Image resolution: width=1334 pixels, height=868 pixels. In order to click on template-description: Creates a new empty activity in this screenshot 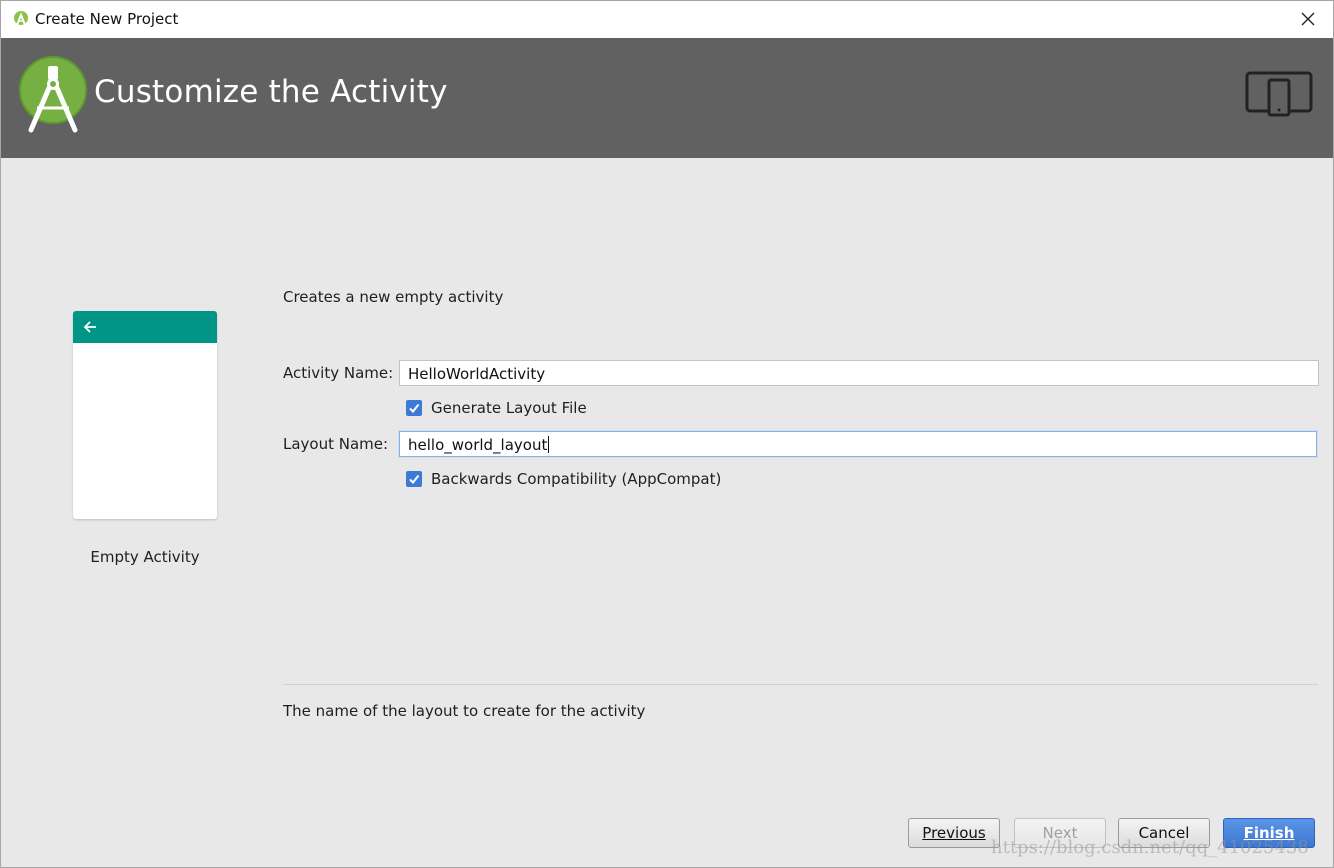, I will do `click(393, 297)`.